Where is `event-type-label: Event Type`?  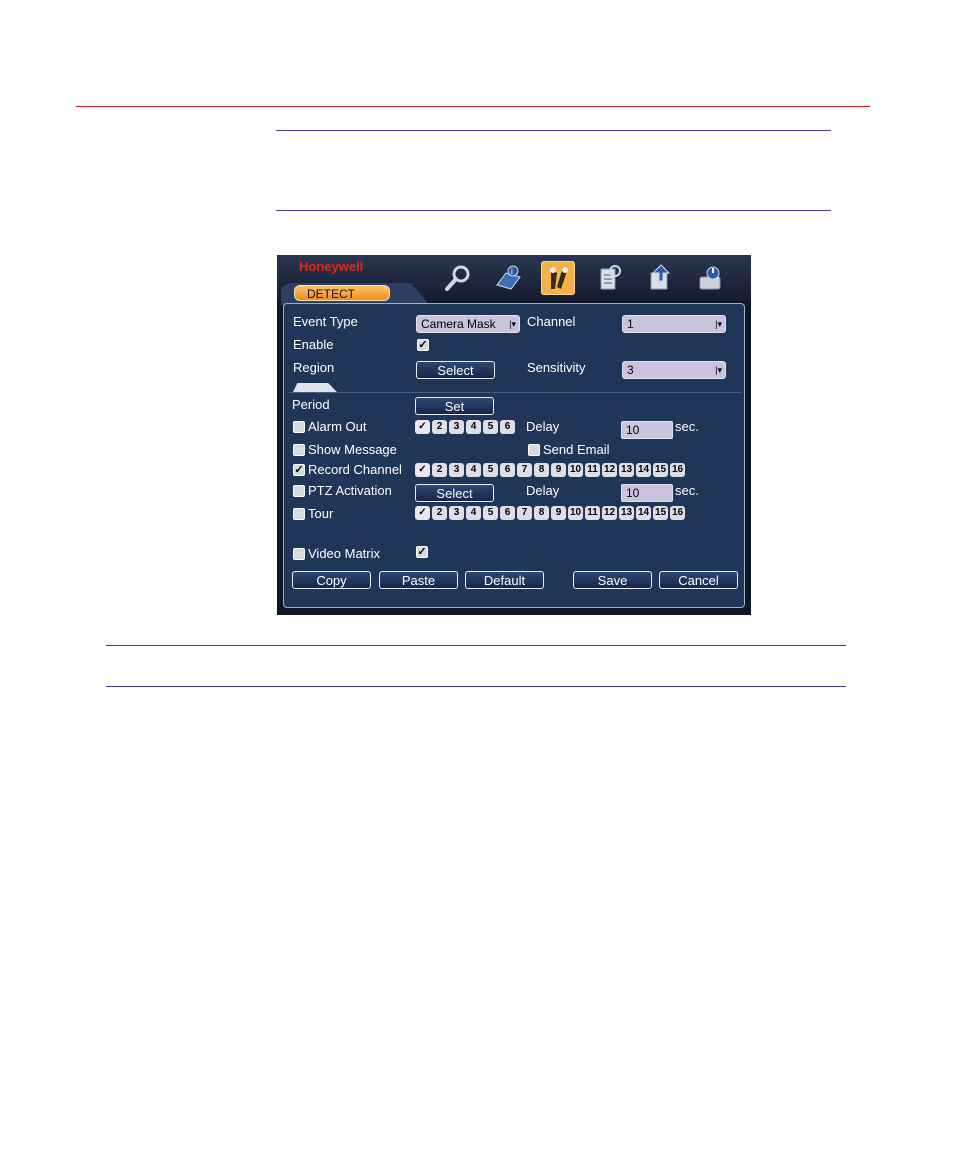 event-type-label: Event Type is located at coordinates (325, 321).